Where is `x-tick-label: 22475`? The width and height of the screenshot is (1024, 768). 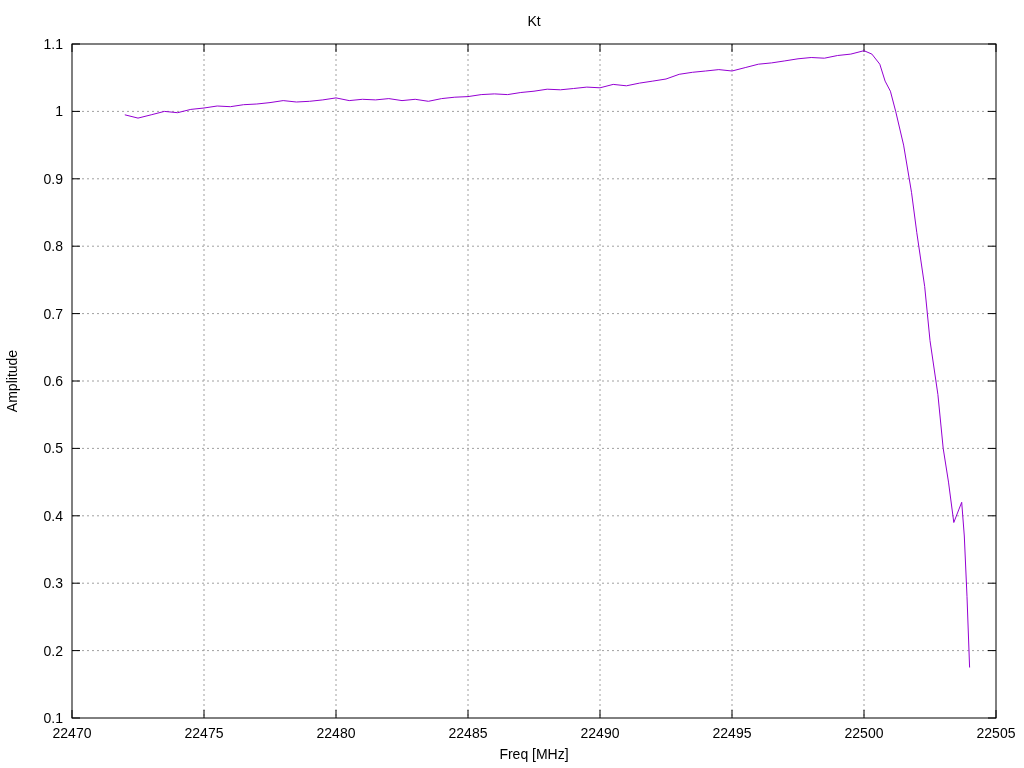 x-tick-label: 22475 is located at coordinates (204, 733).